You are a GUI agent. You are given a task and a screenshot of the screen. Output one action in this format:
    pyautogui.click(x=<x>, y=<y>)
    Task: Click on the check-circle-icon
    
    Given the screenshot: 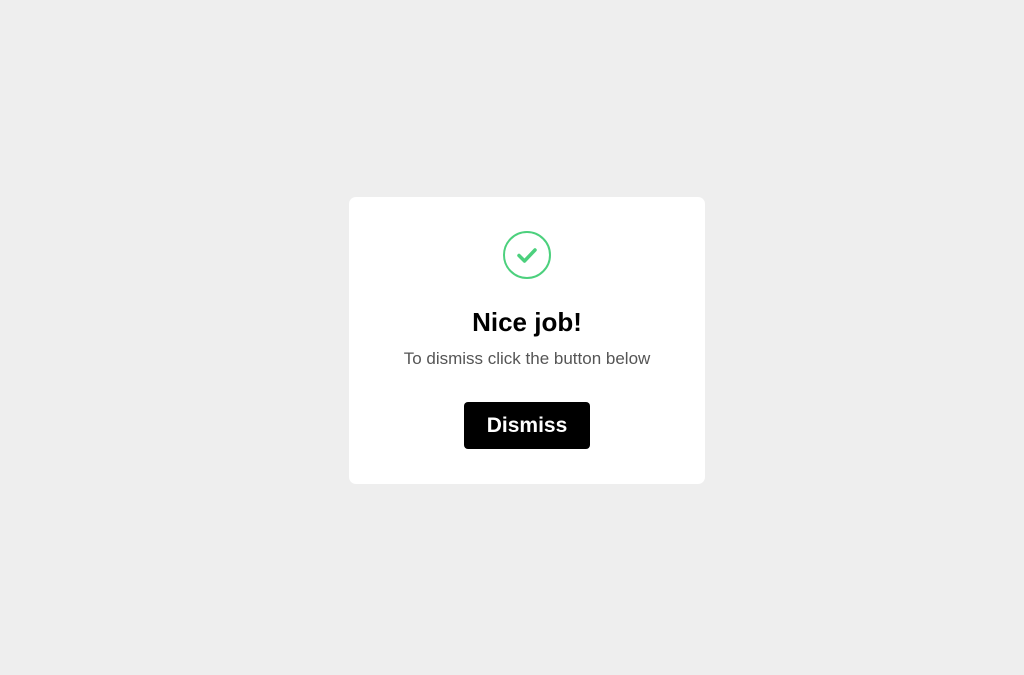 What is the action you would take?
    pyautogui.click(x=527, y=255)
    